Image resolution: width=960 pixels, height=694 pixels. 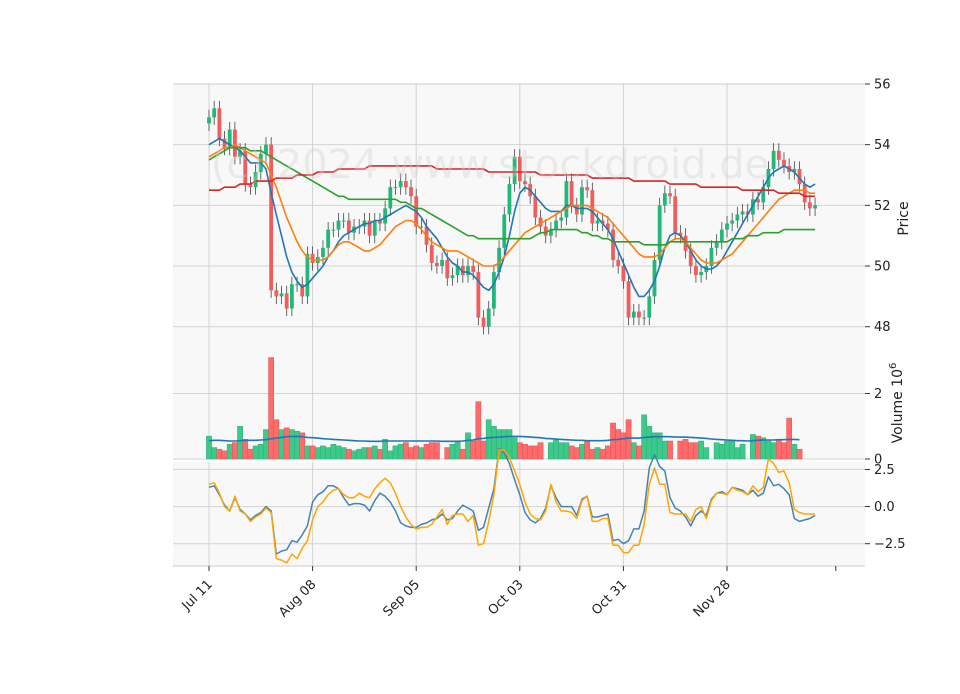 What do you see at coordinates (490, 165) in the screenshot?
I see `watermark: (c) 2024 www.stockdroid.de` at bounding box center [490, 165].